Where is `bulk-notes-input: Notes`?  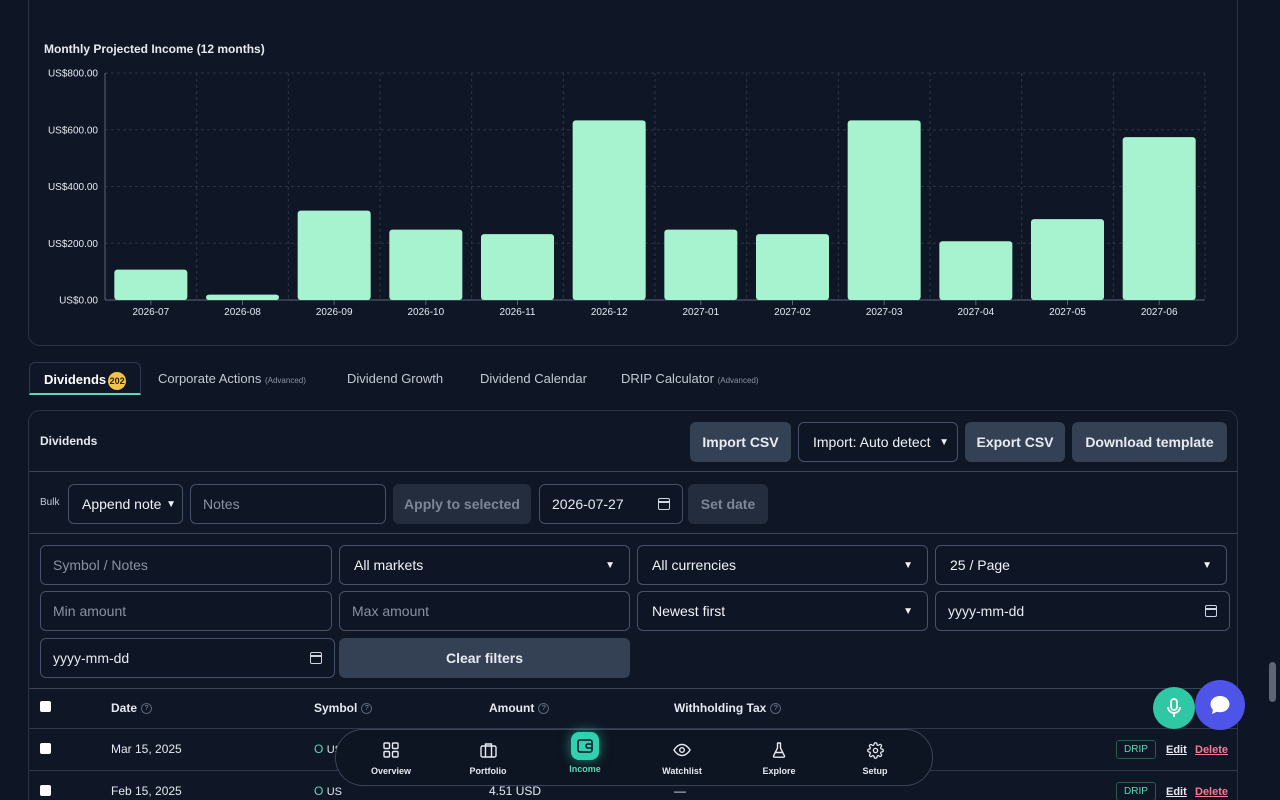 bulk-notes-input: Notes is located at coordinates (288, 504).